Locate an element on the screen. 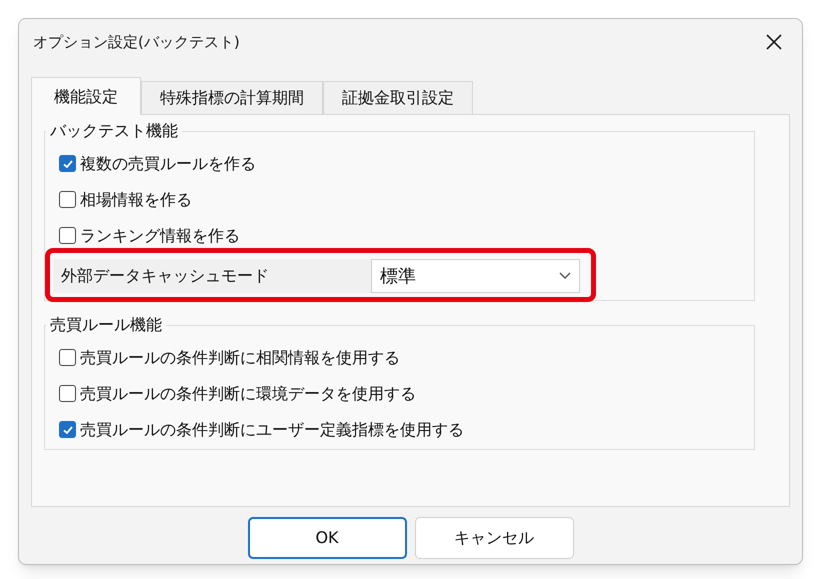  checkbox-label: 相場情報を作る is located at coordinates (136, 199).